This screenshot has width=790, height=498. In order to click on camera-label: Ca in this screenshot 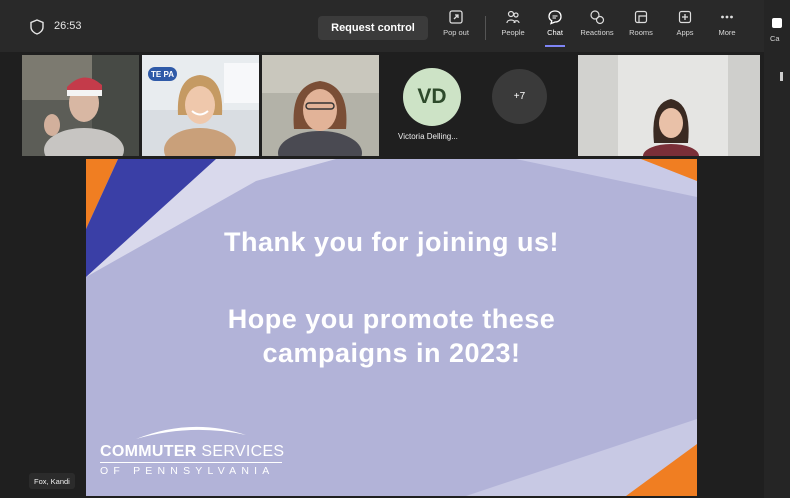, I will do `click(775, 38)`.